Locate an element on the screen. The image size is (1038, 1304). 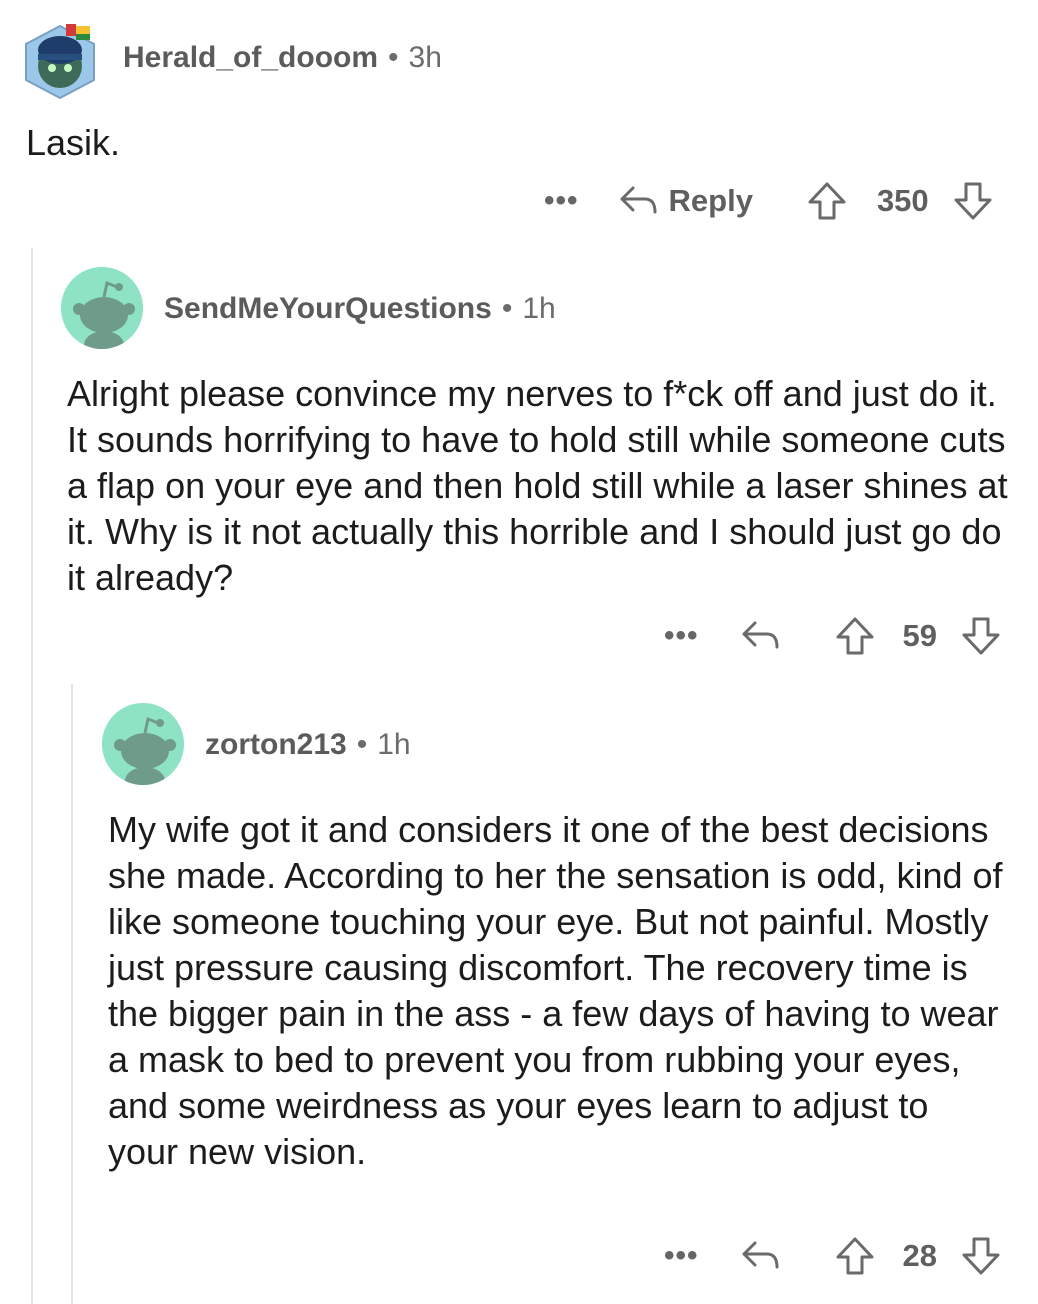
username: SendMeYourQuestions is located at coordinates (328, 308).